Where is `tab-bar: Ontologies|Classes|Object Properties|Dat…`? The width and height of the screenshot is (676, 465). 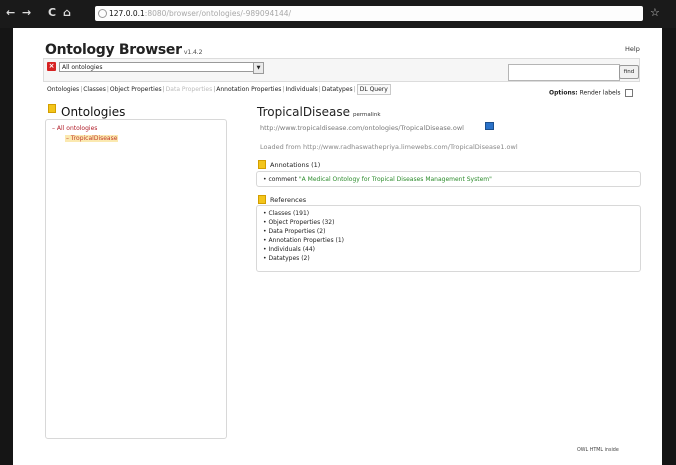
tab-bar: Ontologies|Classes|Object Properties|Dat… is located at coordinates (219, 89).